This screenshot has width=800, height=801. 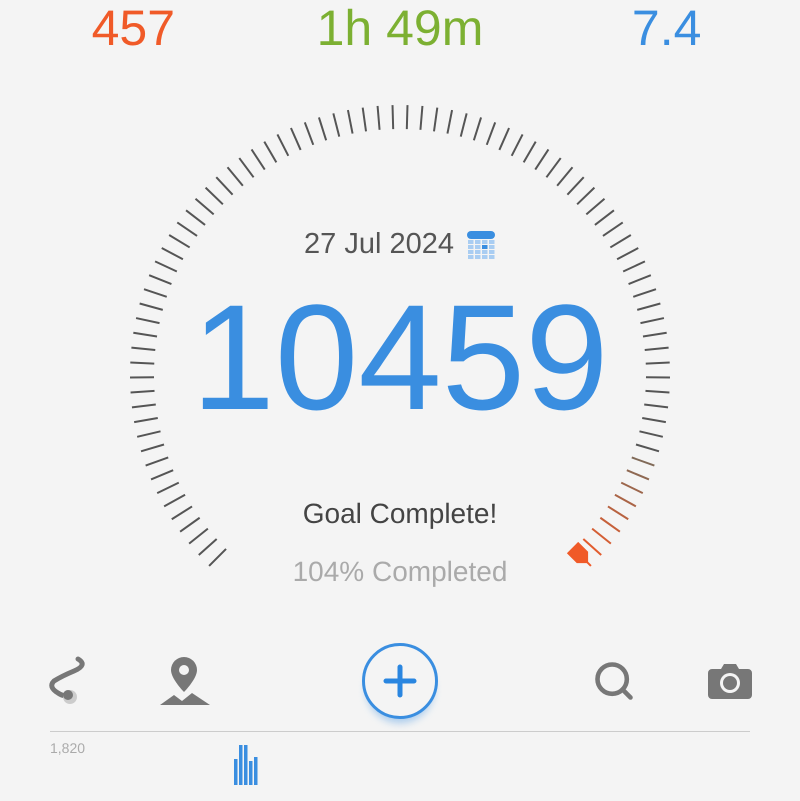 What do you see at coordinates (400, 513) in the screenshot?
I see `goal-status: Goal Complete!` at bounding box center [400, 513].